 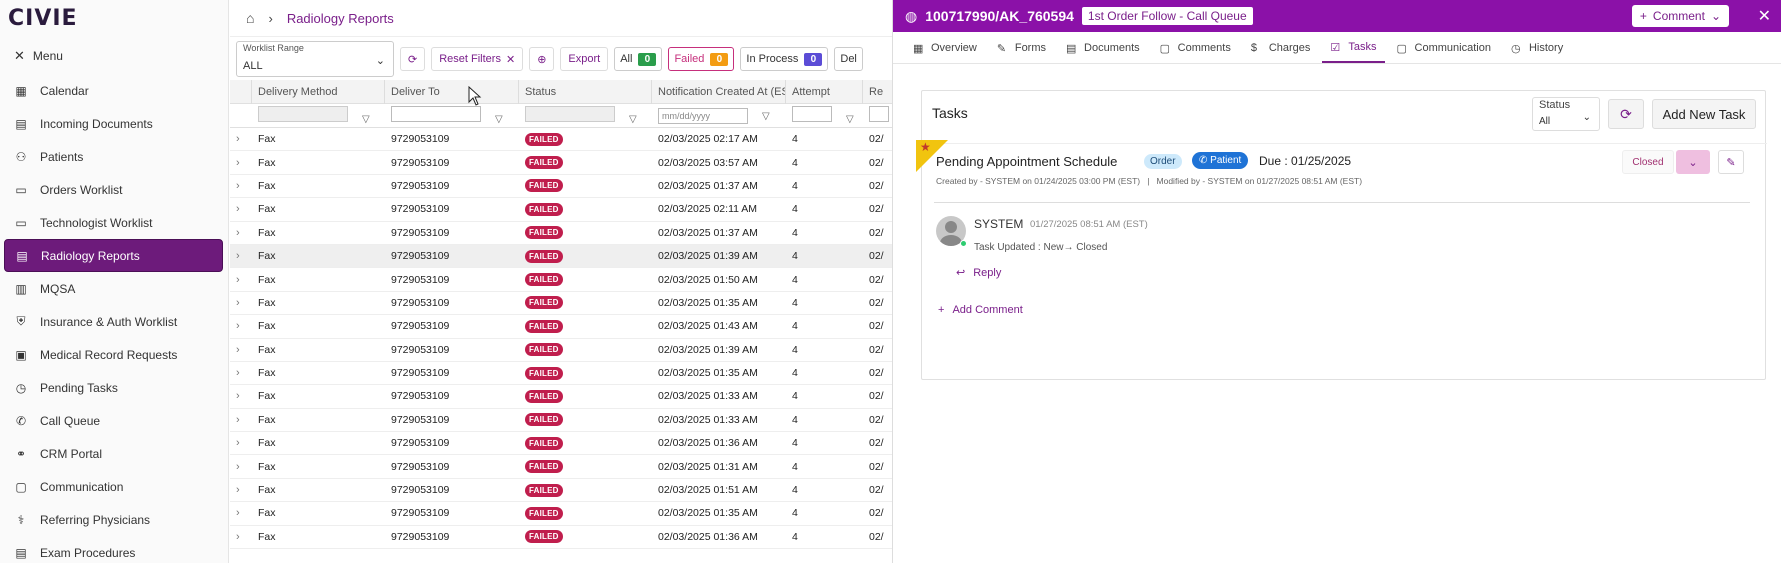 I want to click on zoom-button: ⊕, so click(x=542, y=59).